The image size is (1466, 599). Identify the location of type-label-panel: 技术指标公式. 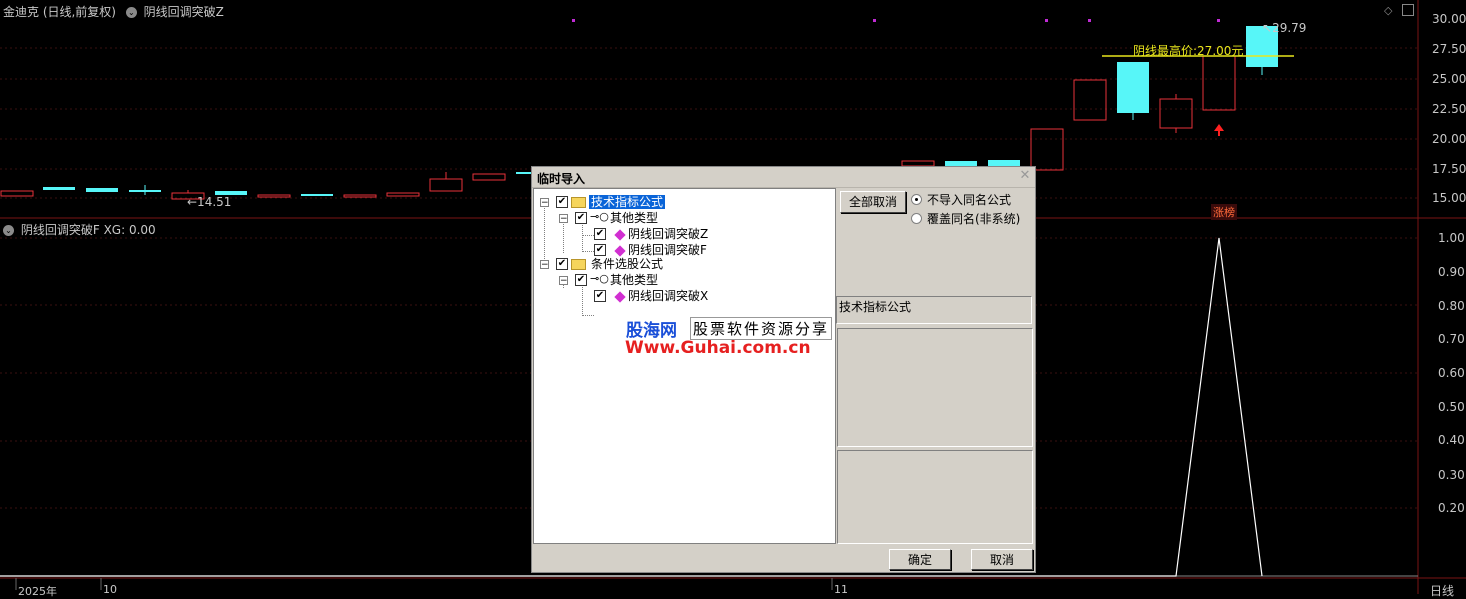
(934, 310).